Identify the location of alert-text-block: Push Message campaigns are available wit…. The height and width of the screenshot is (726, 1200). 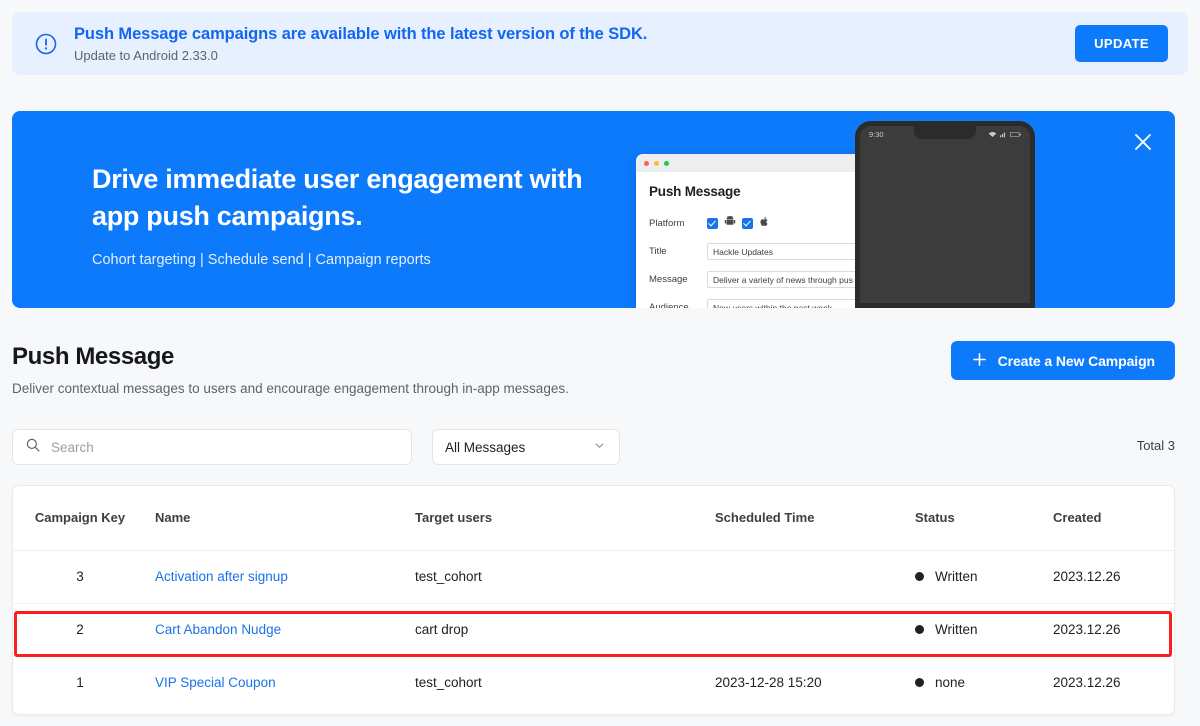
(574, 44).